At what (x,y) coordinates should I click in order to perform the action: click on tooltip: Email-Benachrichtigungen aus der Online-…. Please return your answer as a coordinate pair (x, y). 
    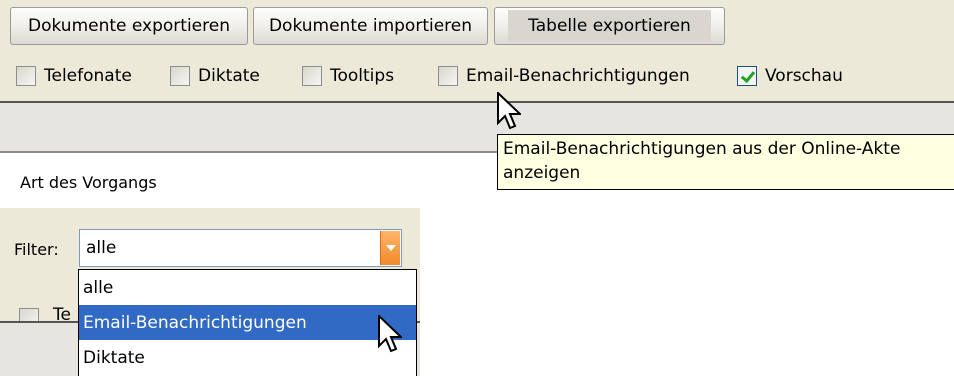
    Looking at the image, I should click on (725, 162).